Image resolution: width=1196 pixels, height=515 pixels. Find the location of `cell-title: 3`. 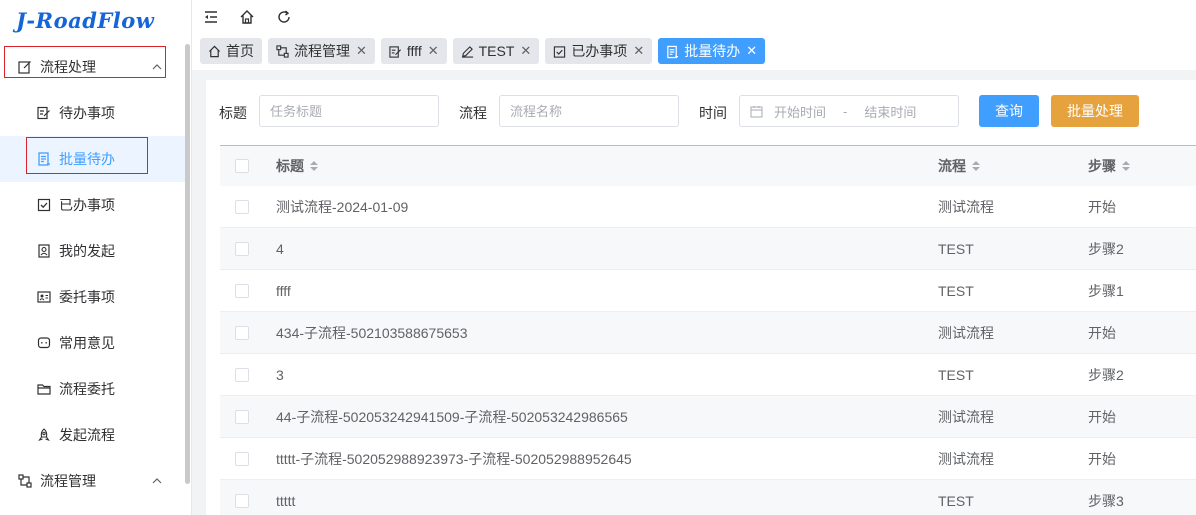

cell-title: 3 is located at coordinates (280, 374).